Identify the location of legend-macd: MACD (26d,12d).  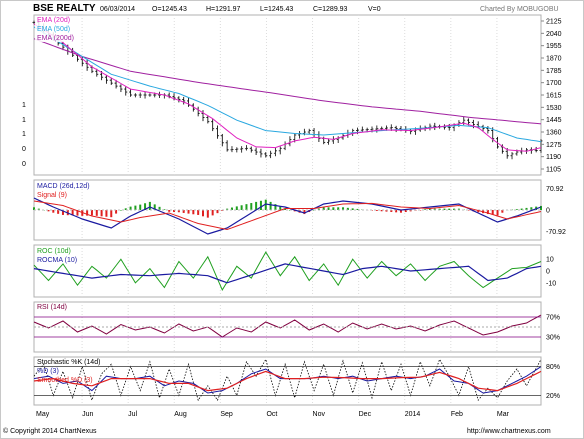
(63, 186).